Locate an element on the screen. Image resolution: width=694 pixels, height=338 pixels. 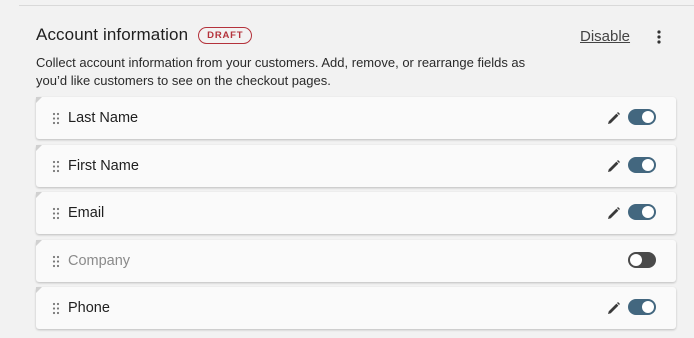
section-title: Account information is located at coordinates (112, 34).